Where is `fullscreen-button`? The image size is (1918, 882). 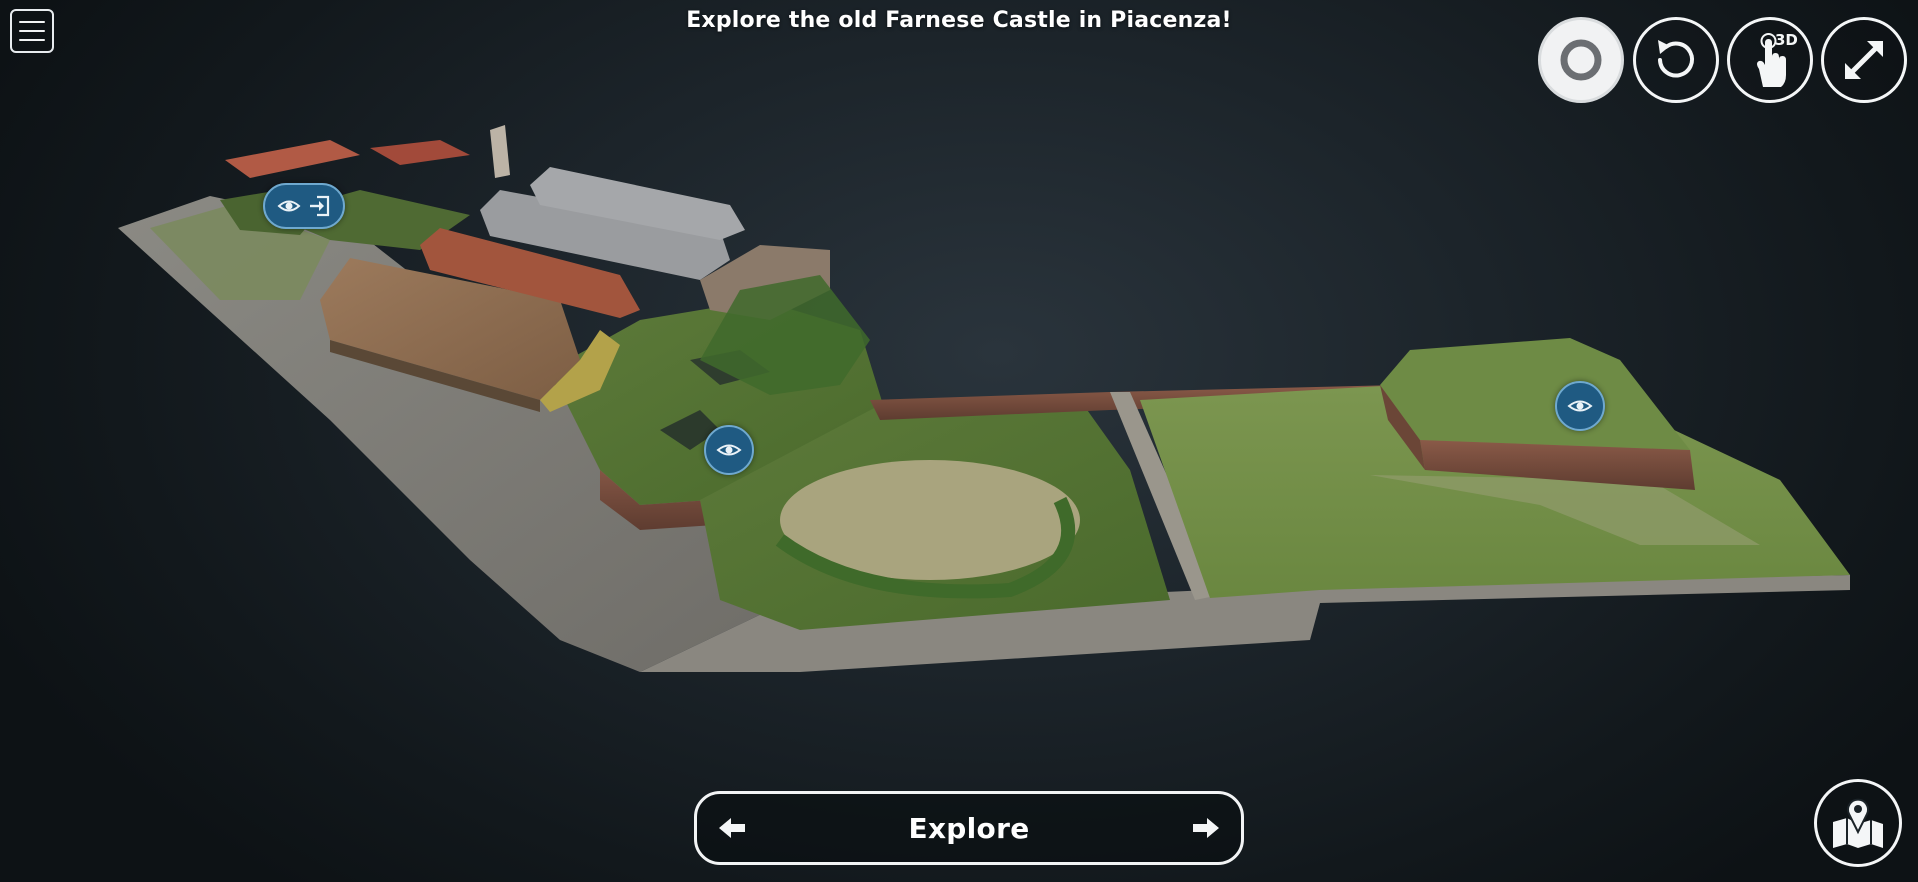
fullscreen-button is located at coordinates (1864, 60).